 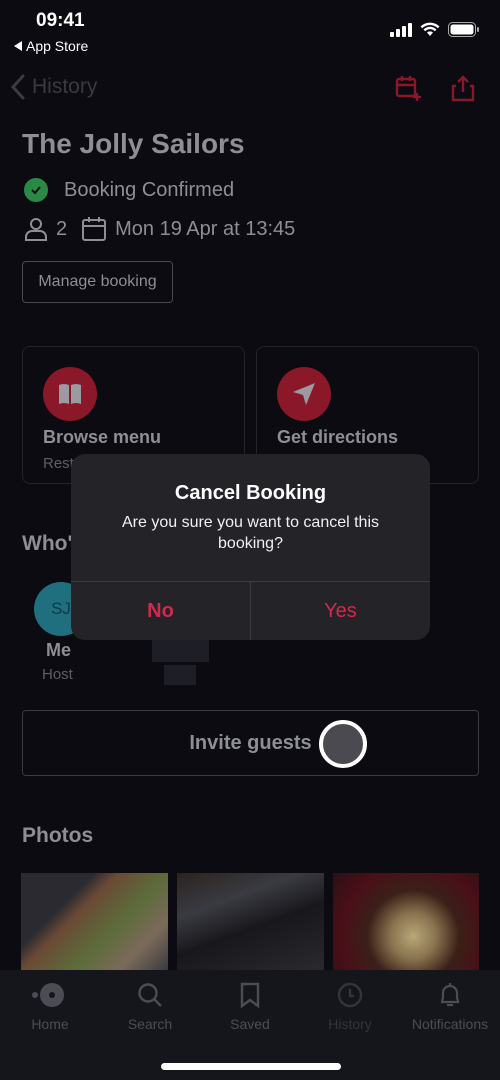 I want to click on bookmark-icon, so click(x=250, y=995).